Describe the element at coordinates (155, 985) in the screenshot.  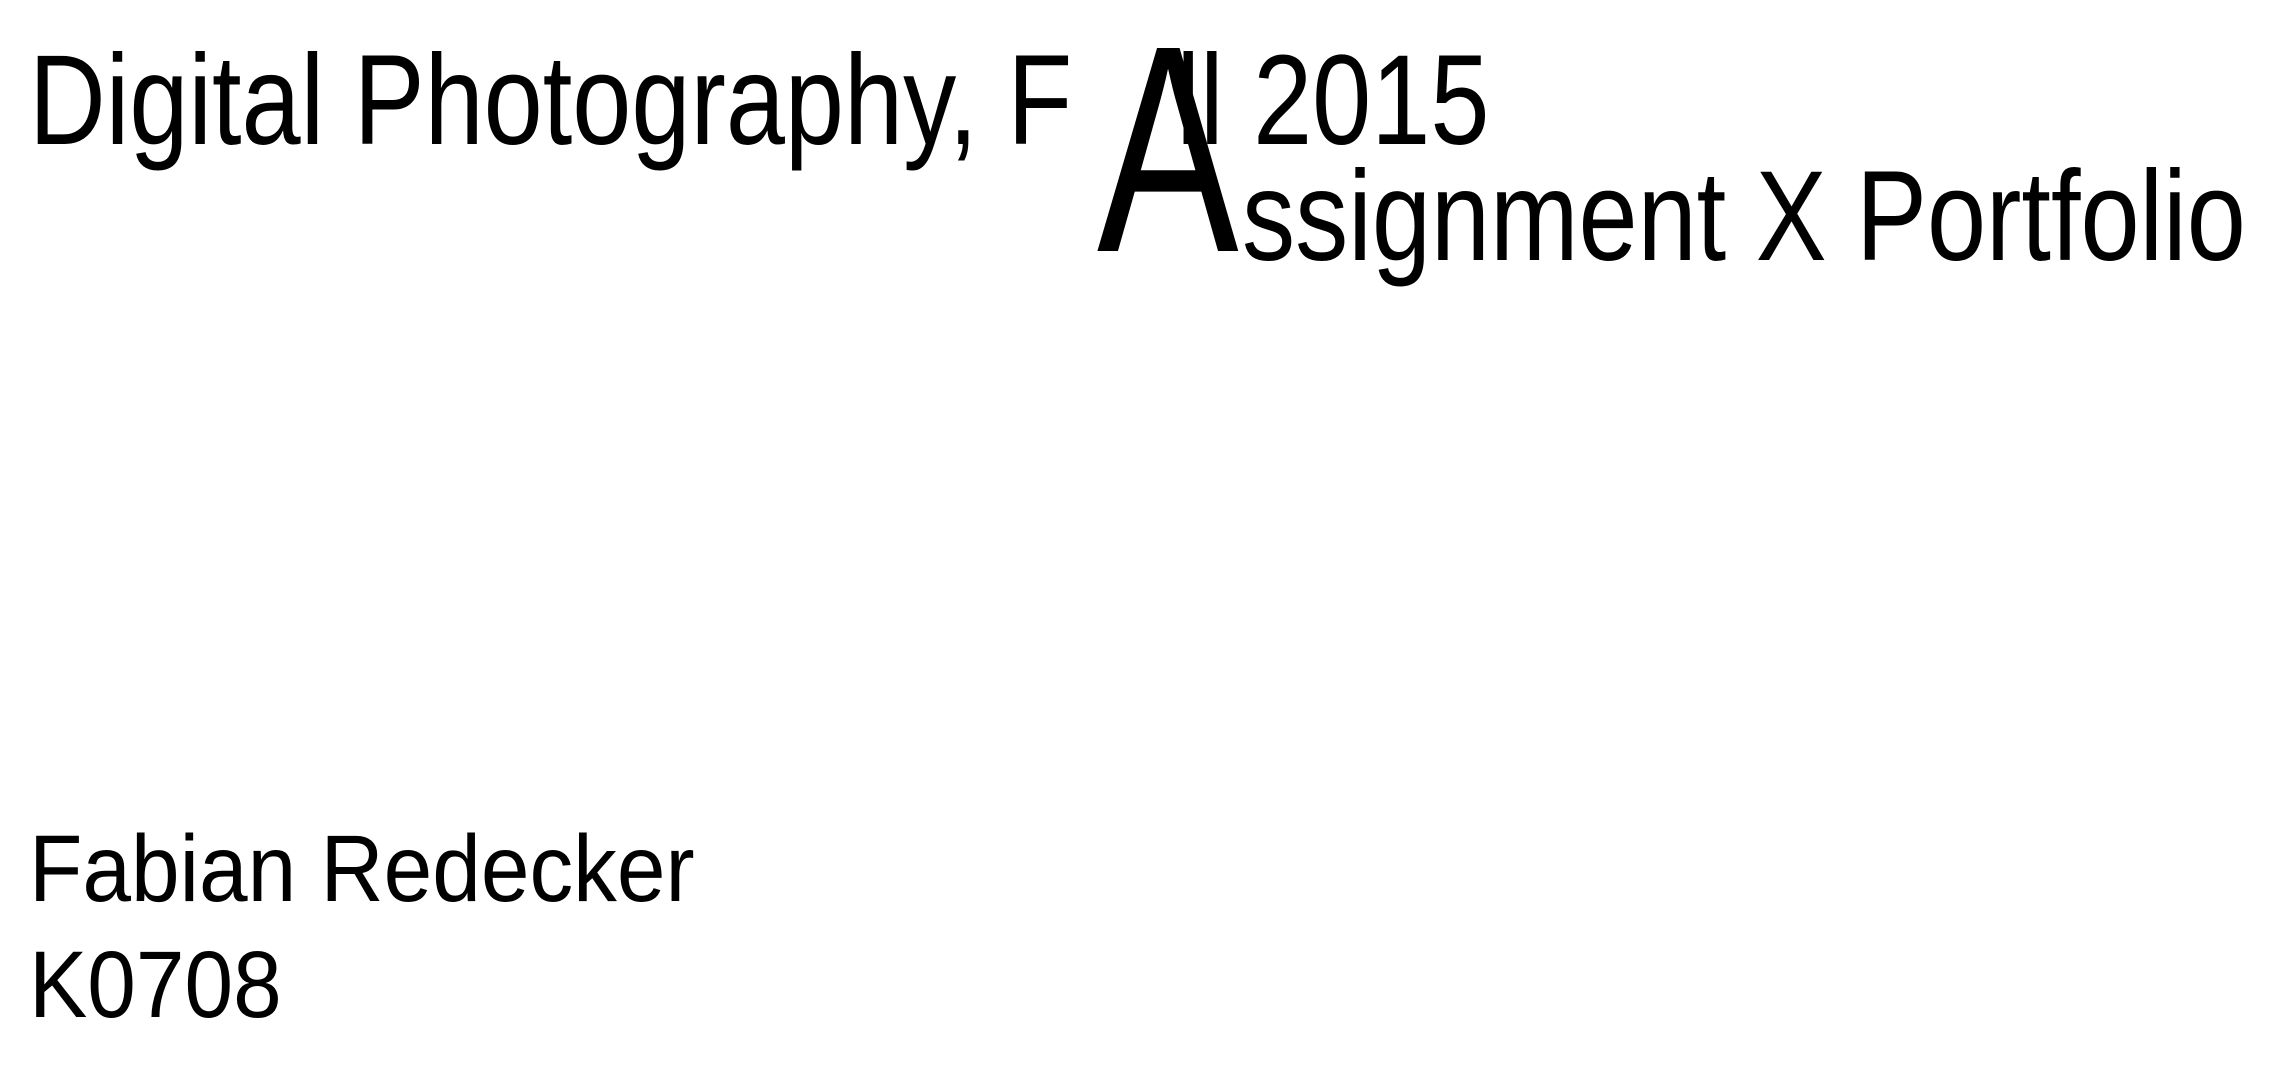
I see `author-id: K0708` at that location.